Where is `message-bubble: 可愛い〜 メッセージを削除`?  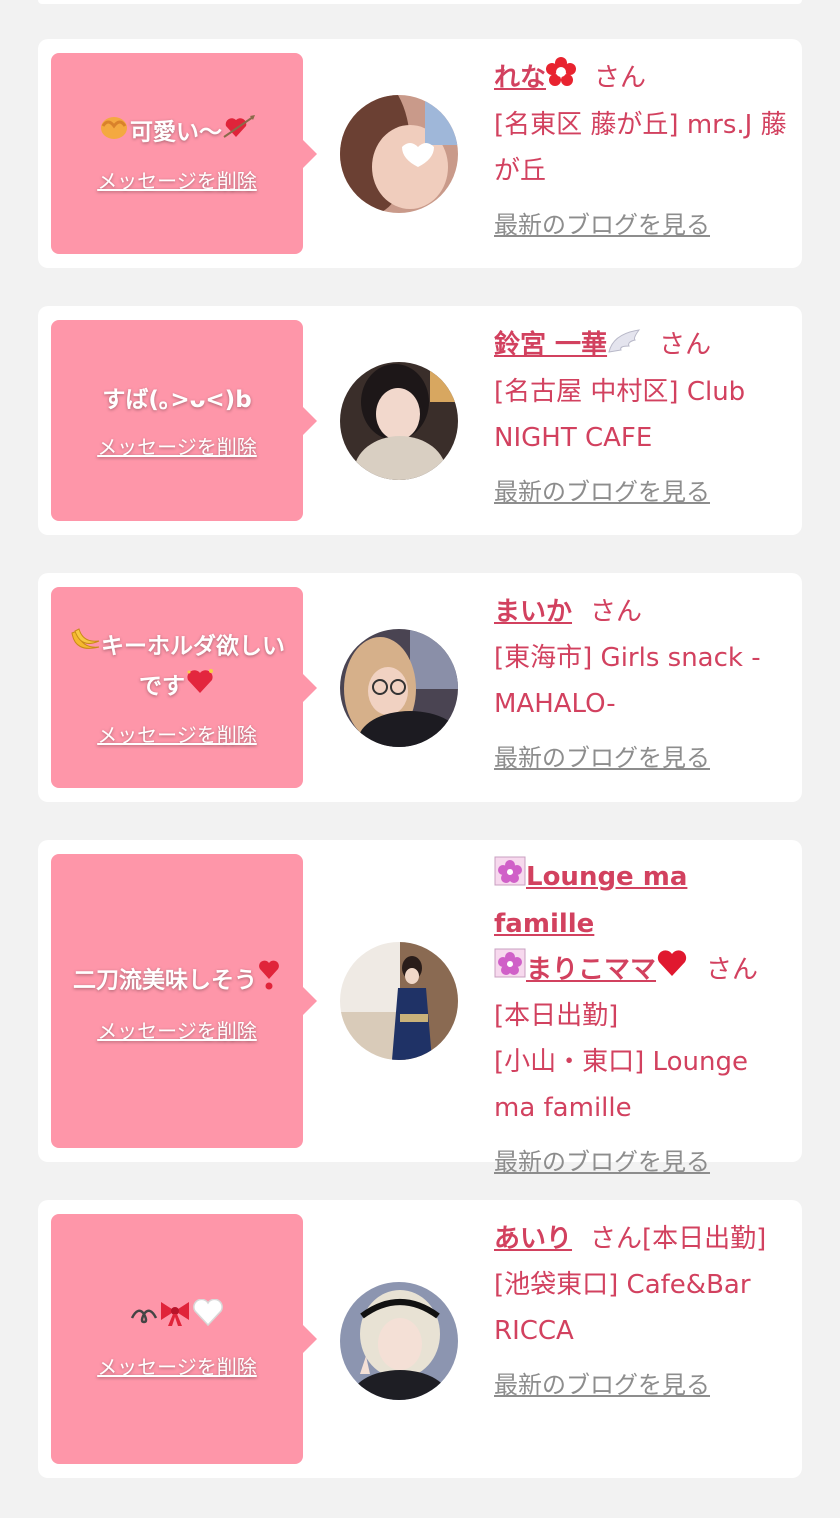 message-bubble: 可愛い〜 メッセージを削除 is located at coordinates (184, 153).